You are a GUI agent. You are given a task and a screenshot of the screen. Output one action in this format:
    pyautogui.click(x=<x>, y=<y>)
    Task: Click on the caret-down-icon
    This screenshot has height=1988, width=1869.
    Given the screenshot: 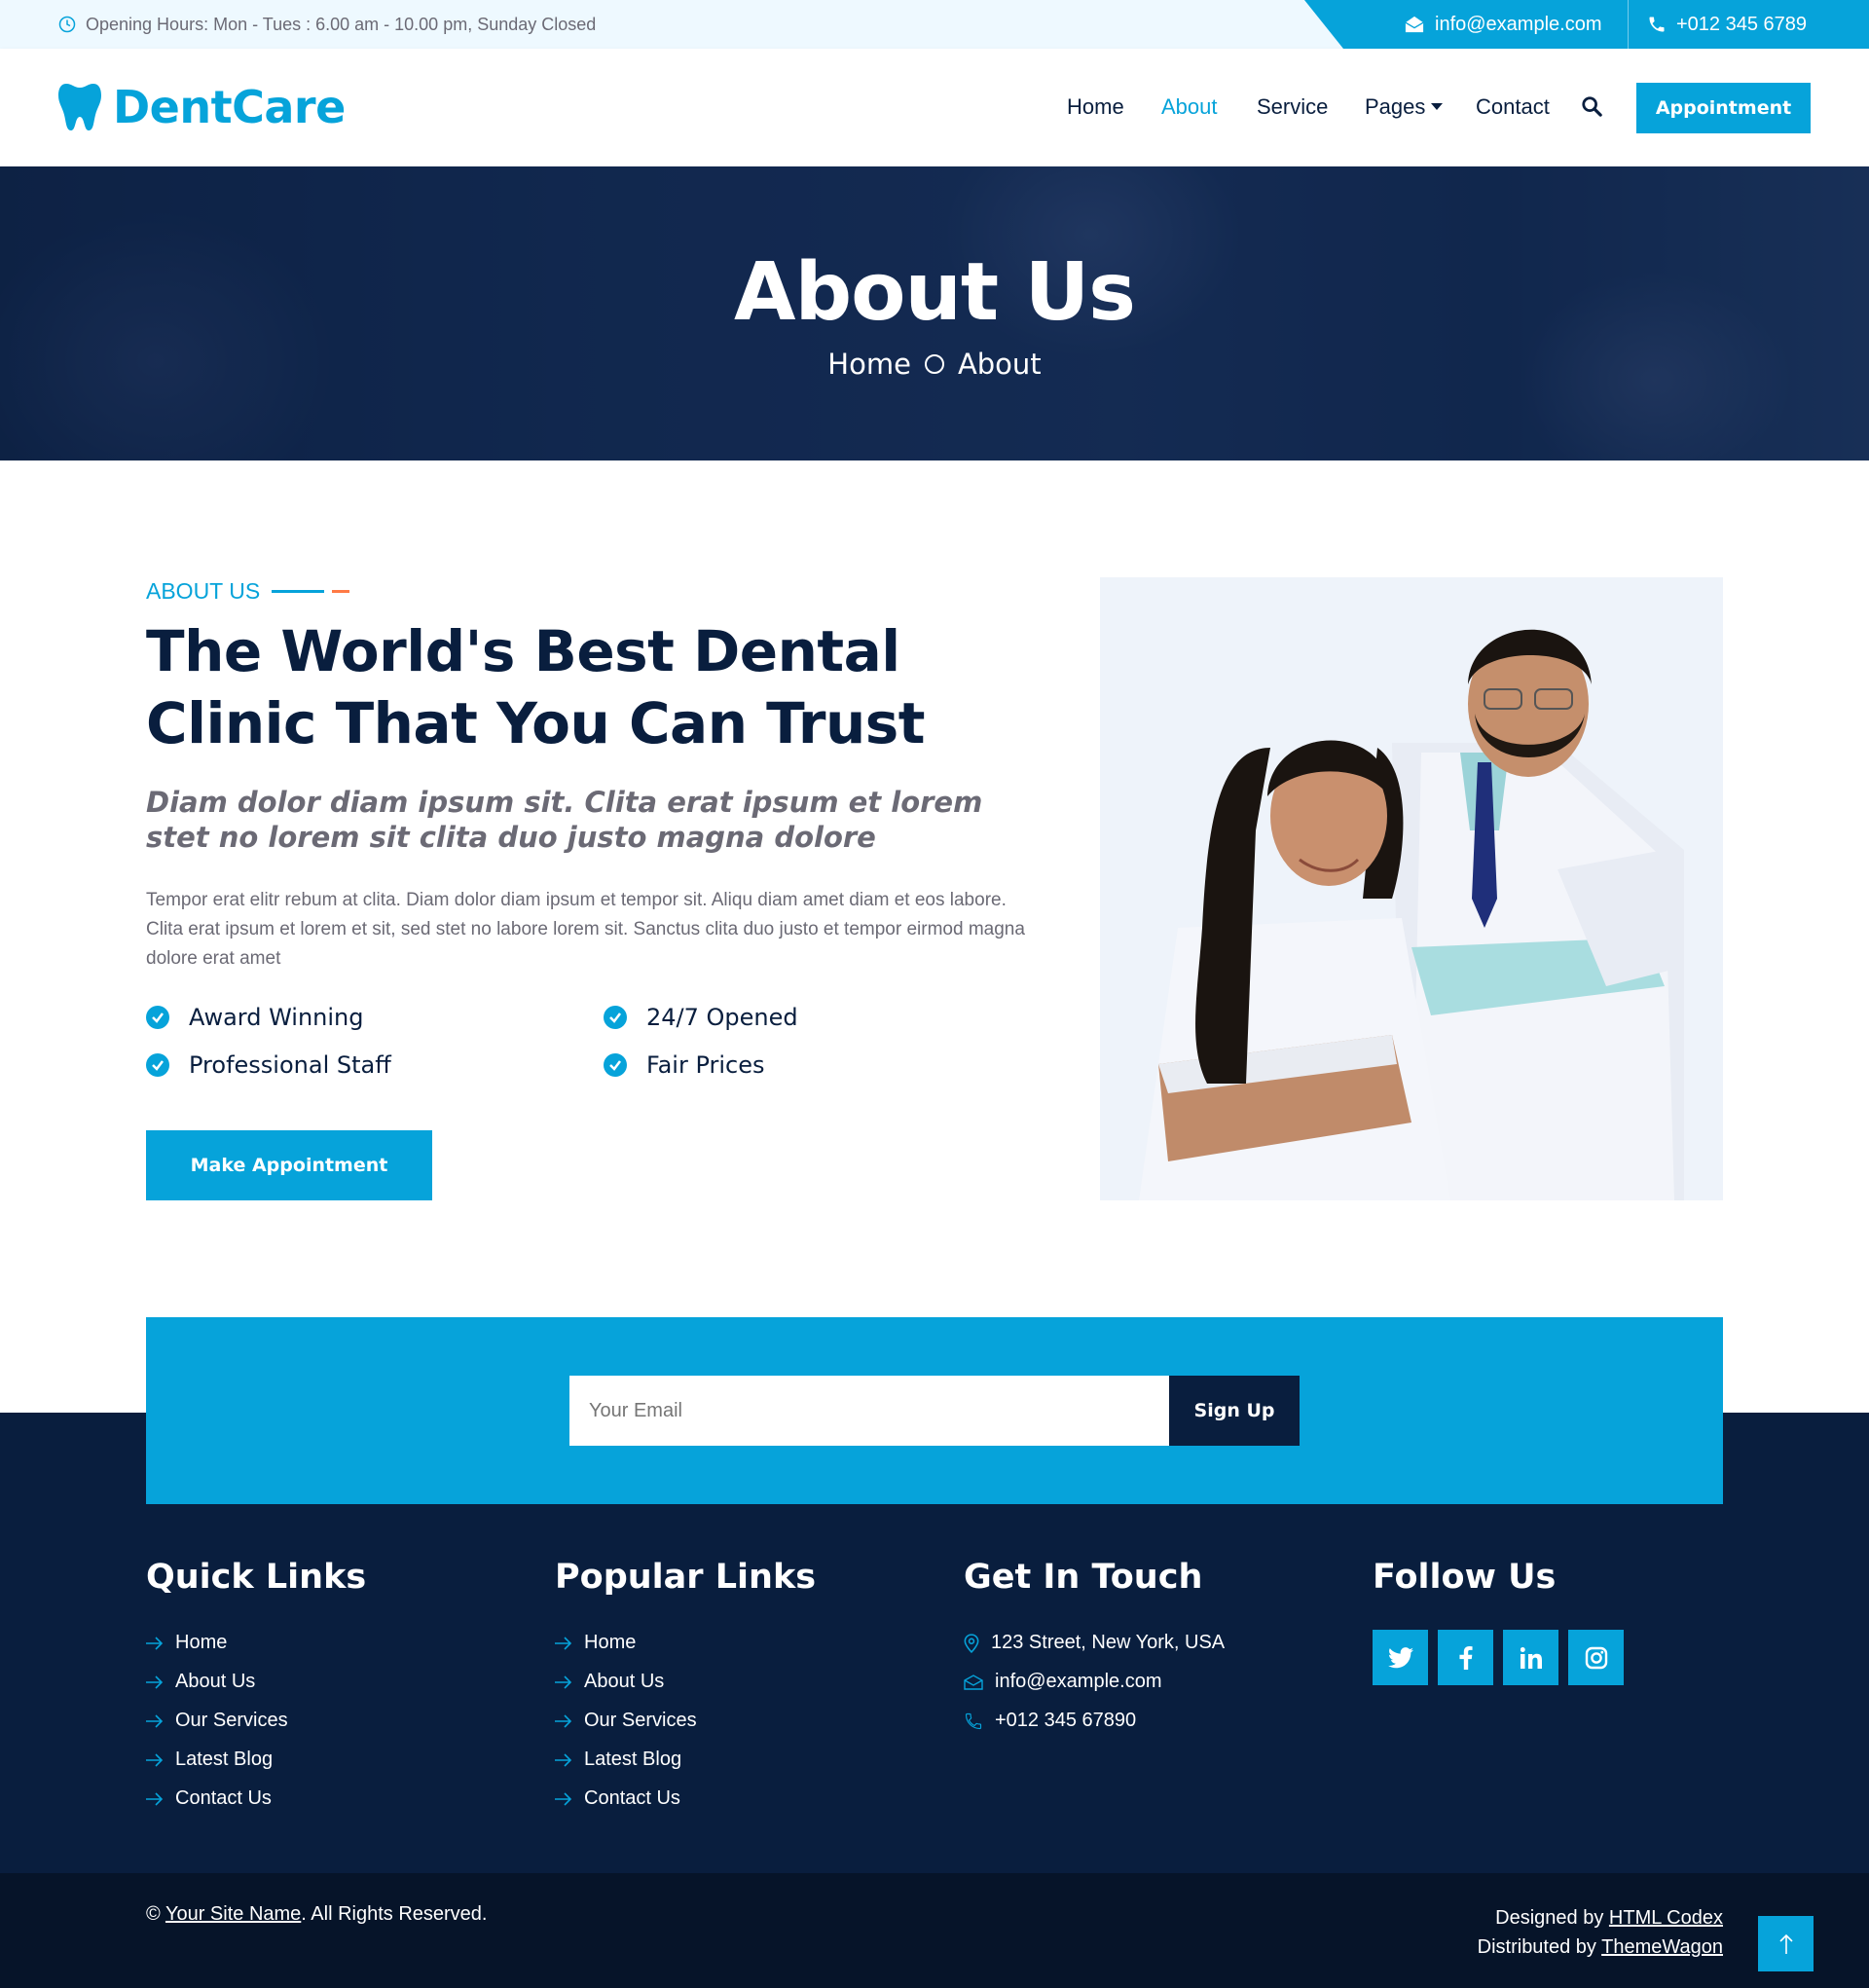 What is the action you would take?
    pyautogui.click(x=1437, y=106)
    